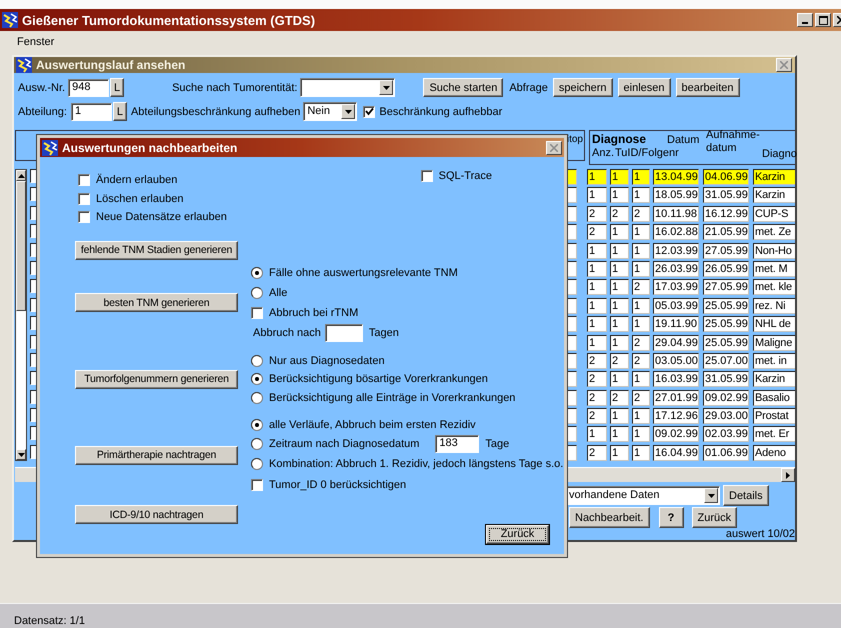 The width and height of the screenshot is (841, 628). Describe the element at coordinates (676, 416) in the screenshot. I see `table-cell: 17.12.96` at that location.